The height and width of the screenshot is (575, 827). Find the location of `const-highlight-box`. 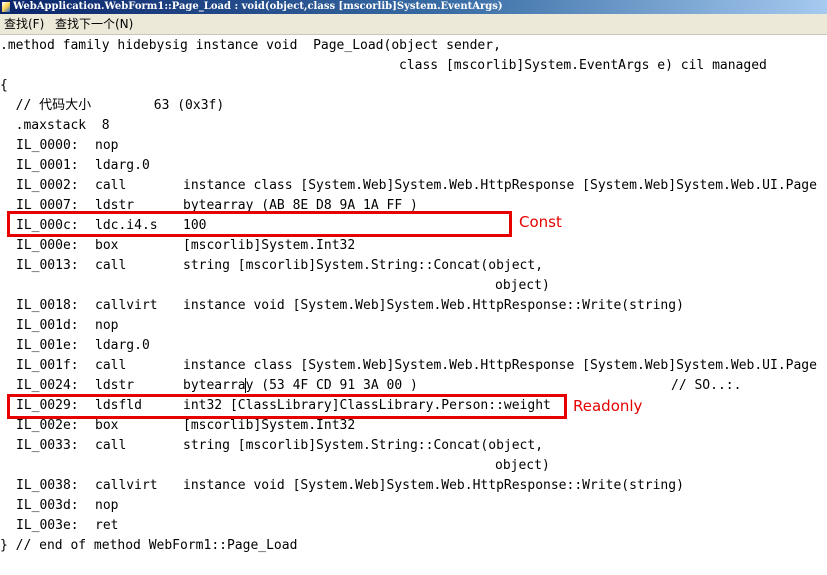

const-highlight-box is located at coordinates (259, 224).